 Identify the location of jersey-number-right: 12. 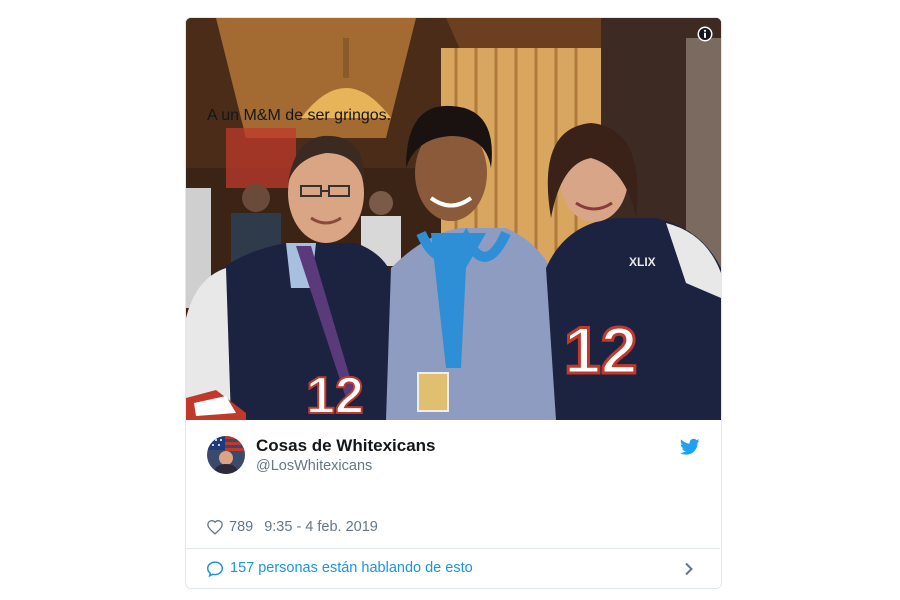
(600, 350).